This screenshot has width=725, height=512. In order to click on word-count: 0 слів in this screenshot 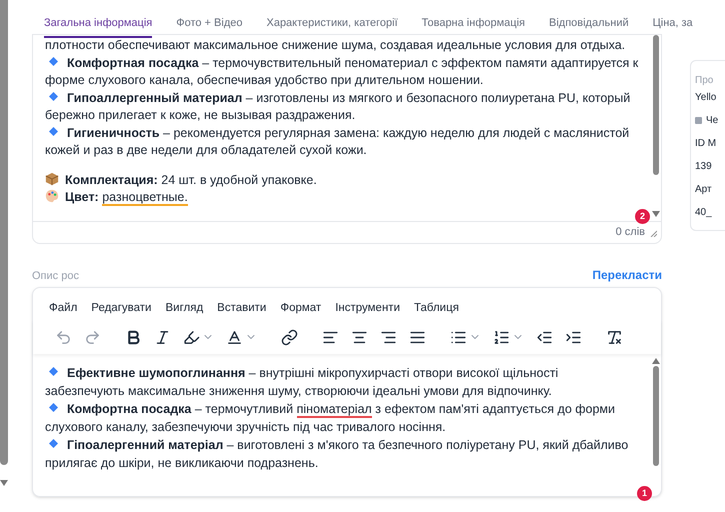, I will do `click(630, 232)`.